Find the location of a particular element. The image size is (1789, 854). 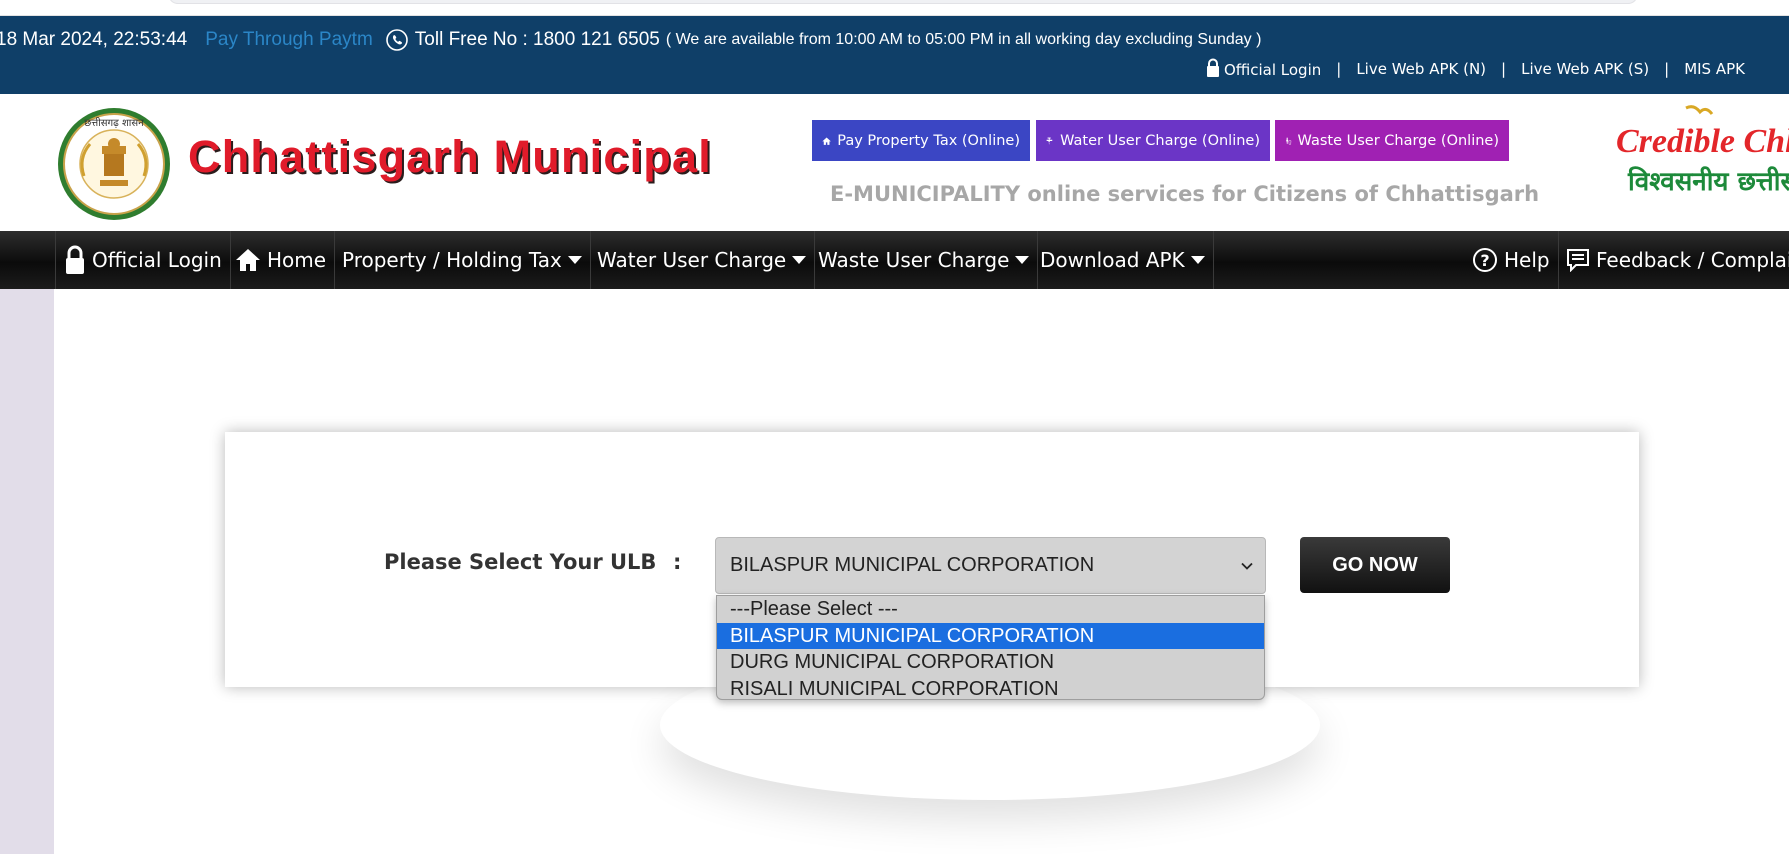

ulb-select-value: BILASPUR MUNICIPAL CORPORATION is located at coordinates (912, 565).